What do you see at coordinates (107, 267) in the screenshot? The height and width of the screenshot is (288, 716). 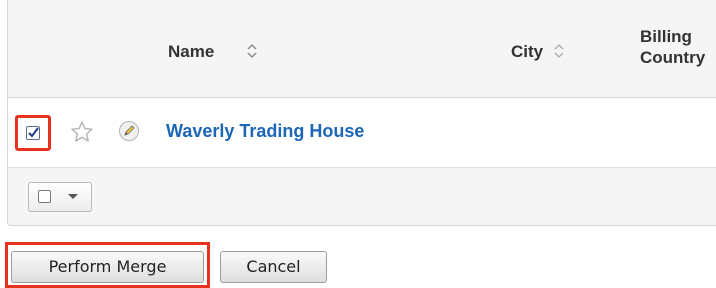 I see `perform-merge-button: Perform Merge` at bounding box center [107, 267].